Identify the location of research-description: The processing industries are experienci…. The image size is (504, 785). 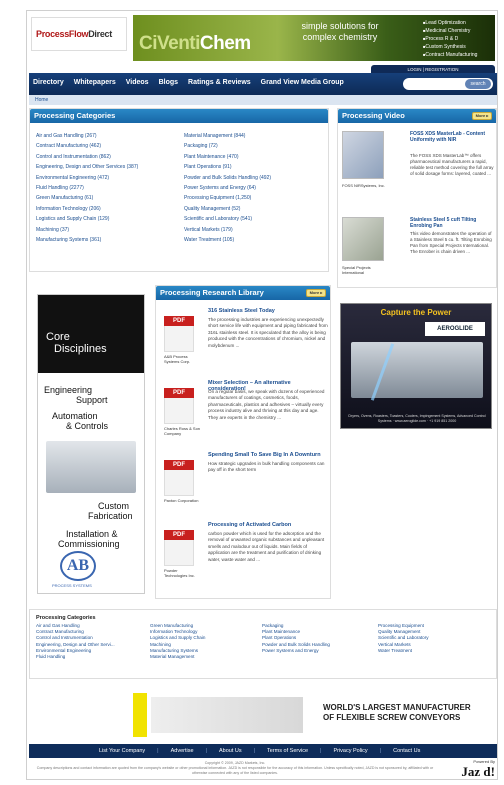
(268, 332).